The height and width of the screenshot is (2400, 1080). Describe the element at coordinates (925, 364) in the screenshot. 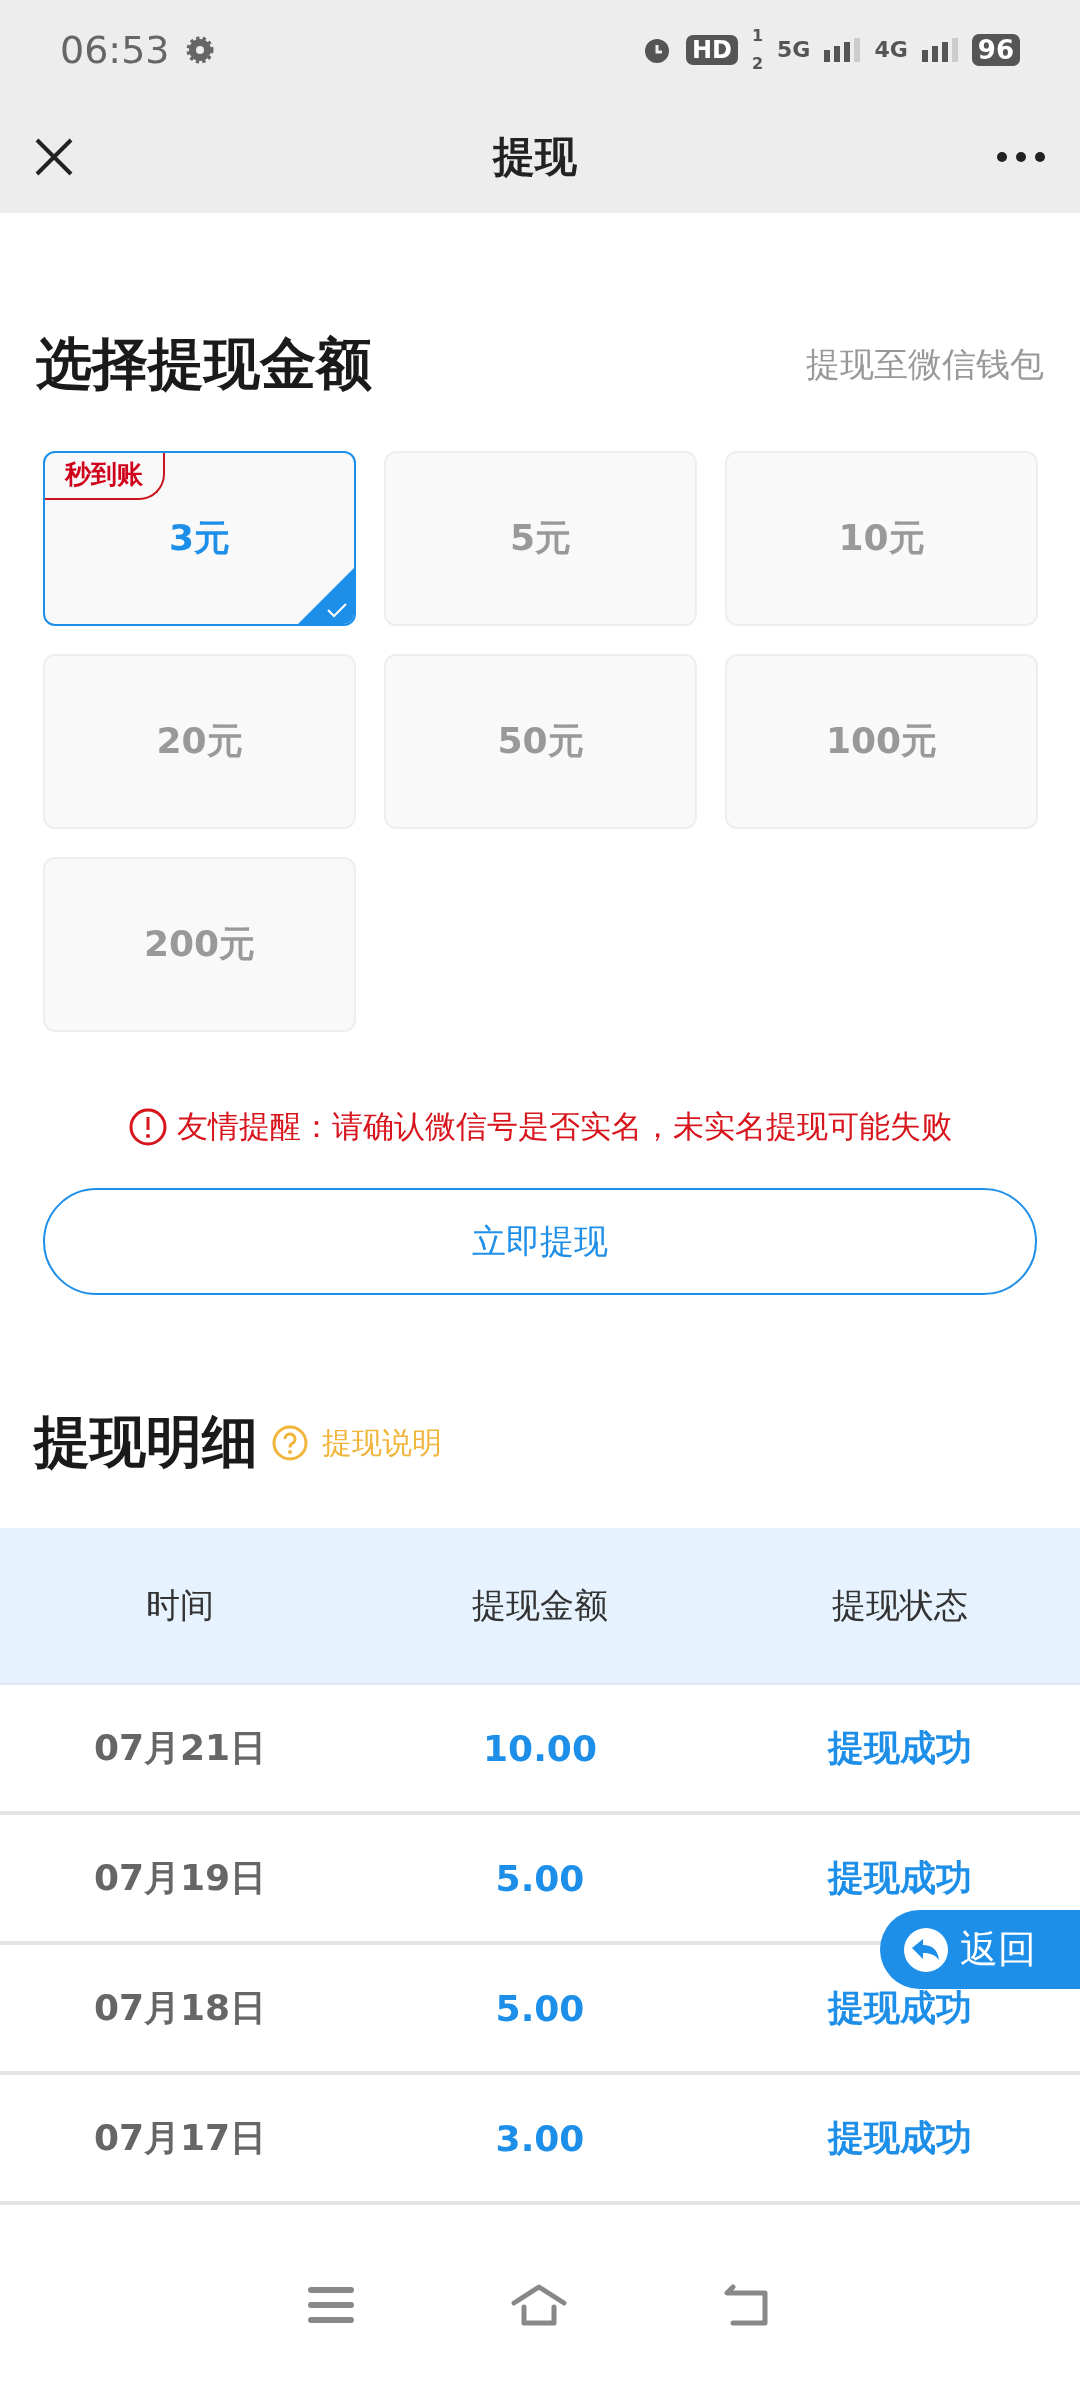

I see `destination-label: 提现至微信钱包` at that location.